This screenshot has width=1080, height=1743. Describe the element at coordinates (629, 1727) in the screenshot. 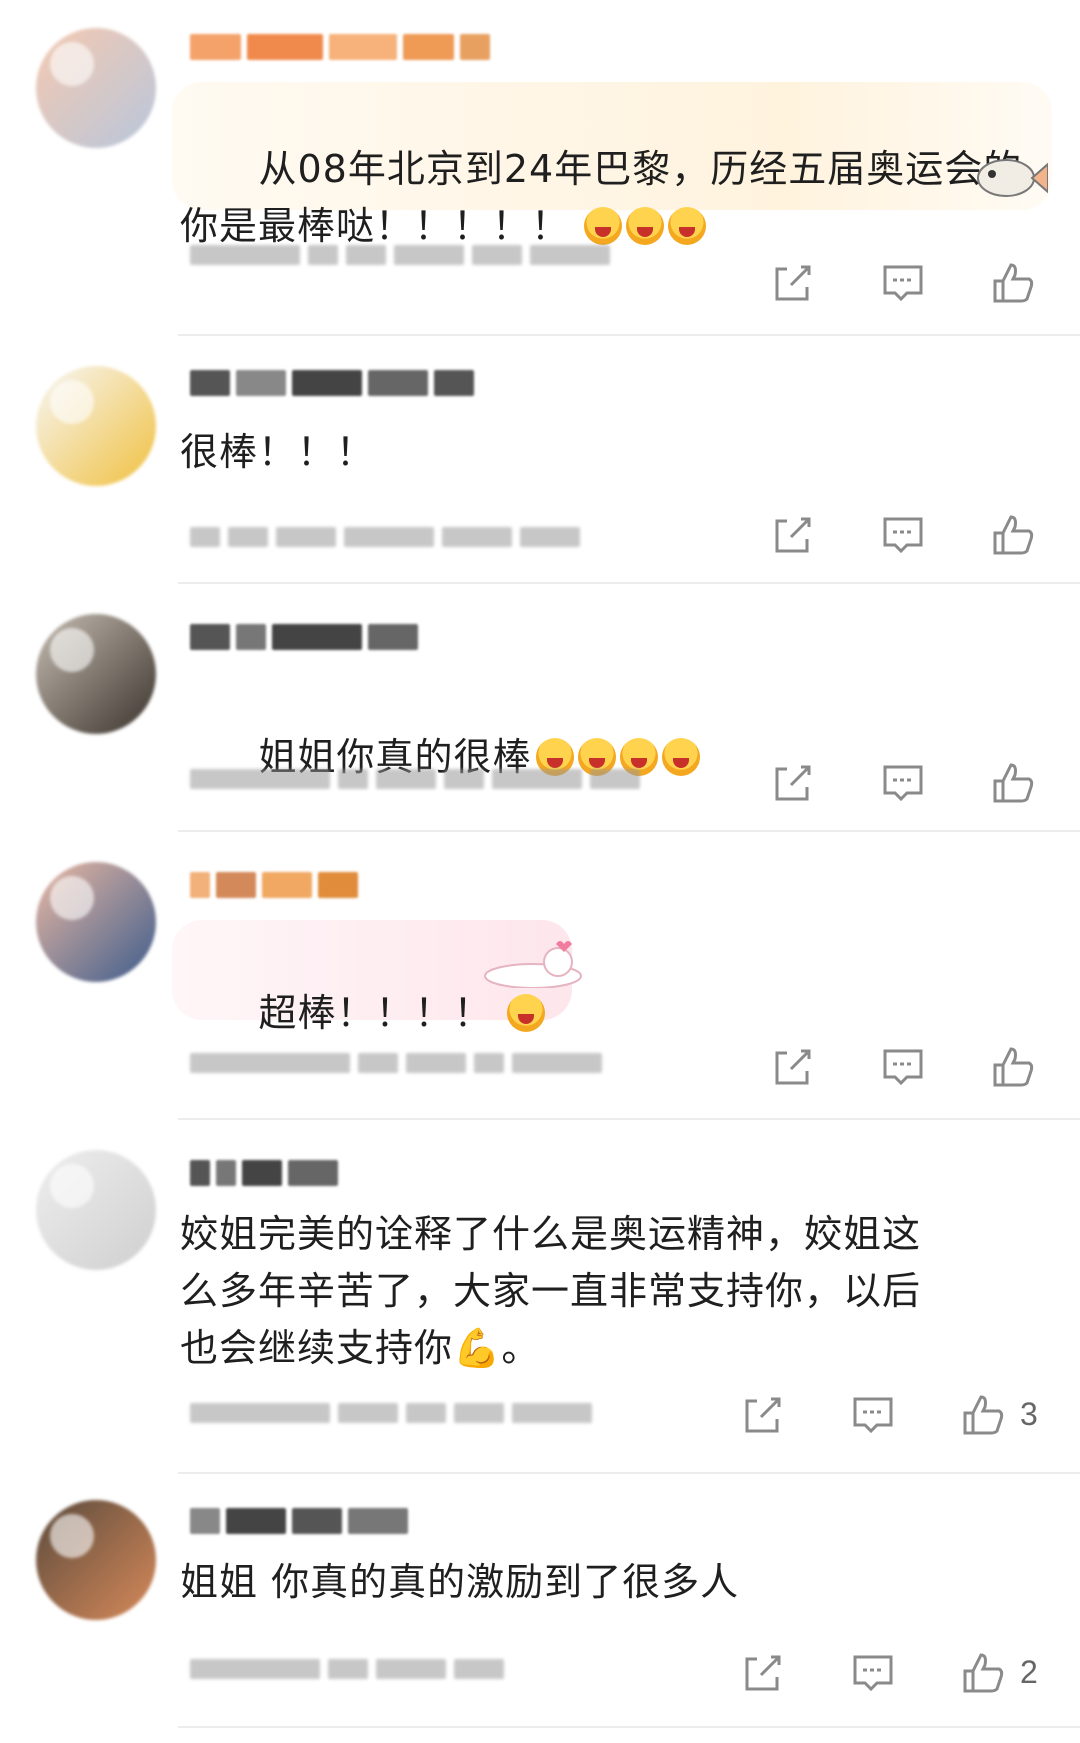

I see `divider` at that location.